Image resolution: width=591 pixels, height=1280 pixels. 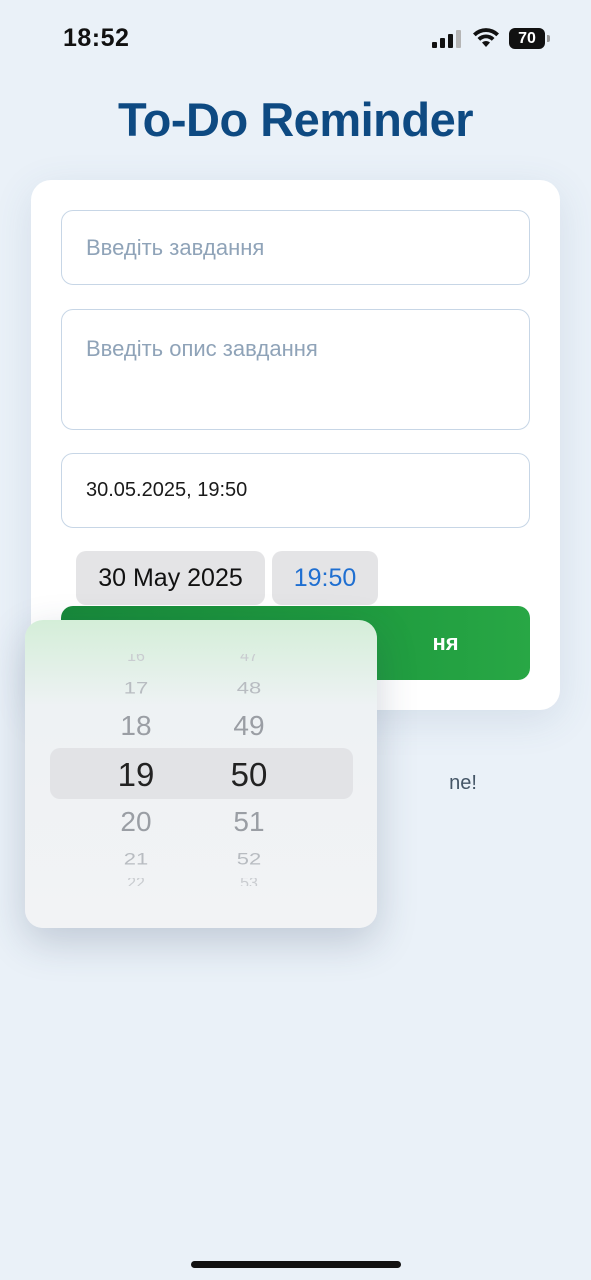 I want to click on wifi-icon, so click(x=486, y=37).